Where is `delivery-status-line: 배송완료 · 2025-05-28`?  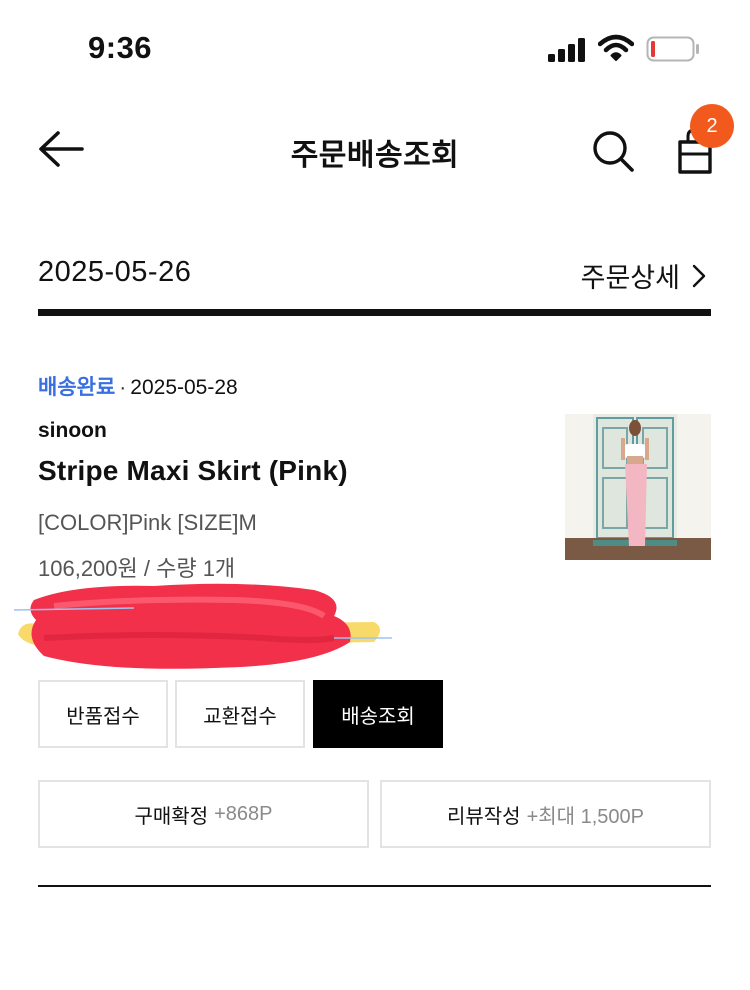 delivery-status-line: 배송완료 · 2025-05-28 is located at coordinates (138, 386).